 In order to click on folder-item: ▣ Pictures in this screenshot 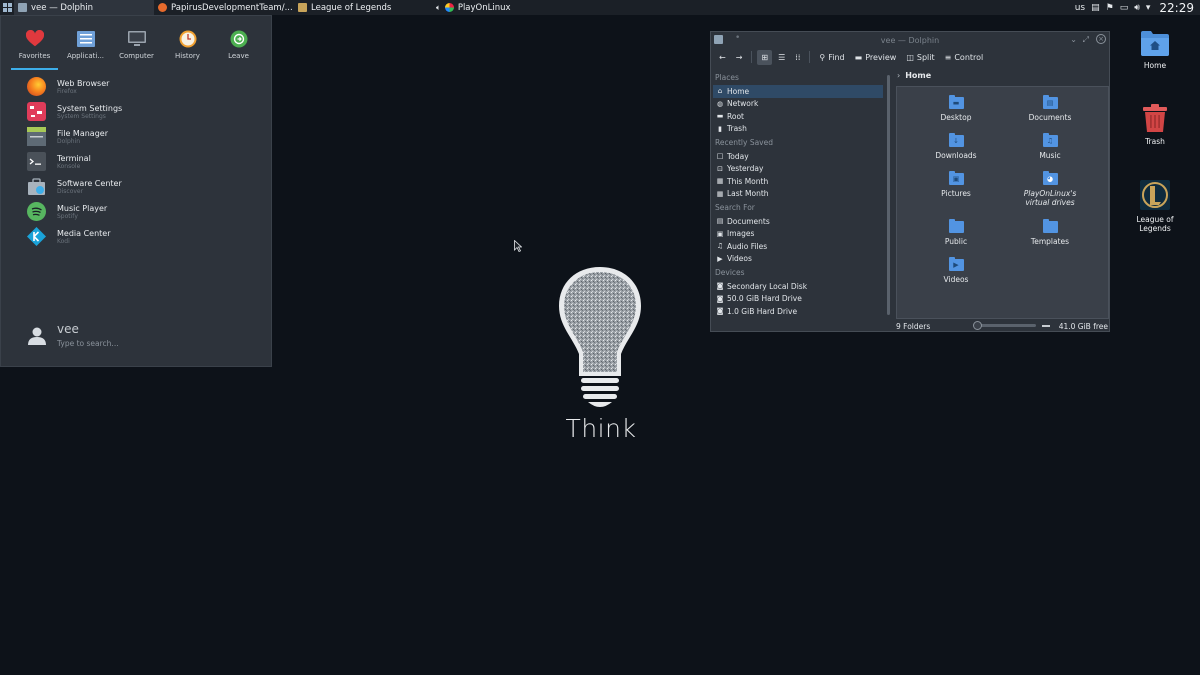, I will do `click(956, 184)`.